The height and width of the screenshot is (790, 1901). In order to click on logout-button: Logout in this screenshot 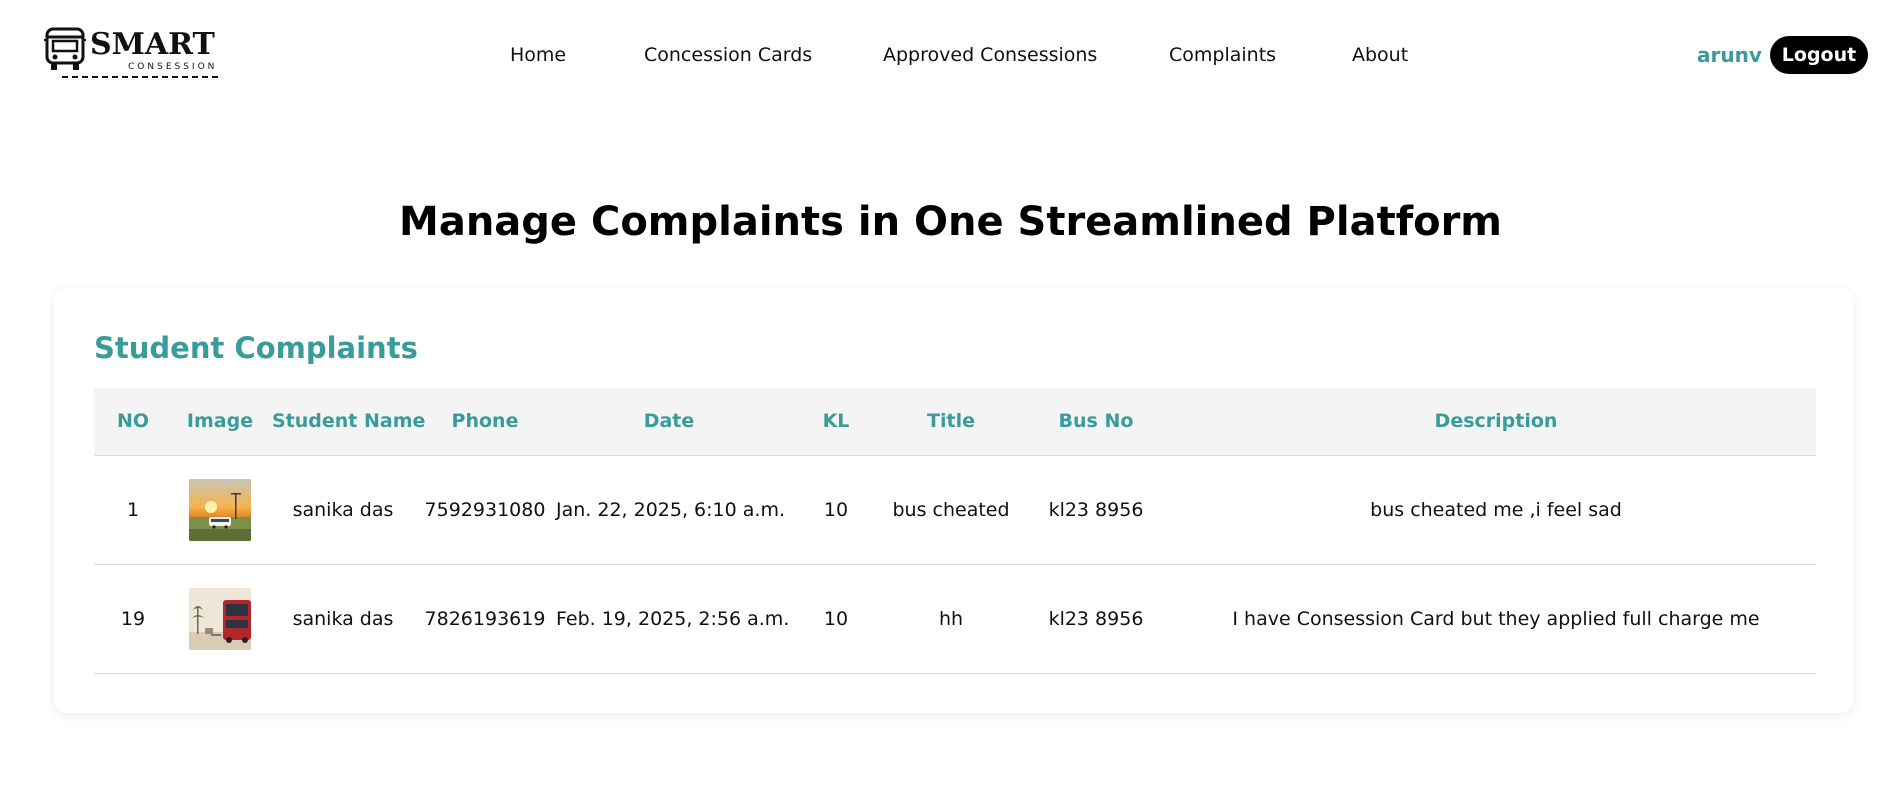, I will do `click(1819, 55)`.